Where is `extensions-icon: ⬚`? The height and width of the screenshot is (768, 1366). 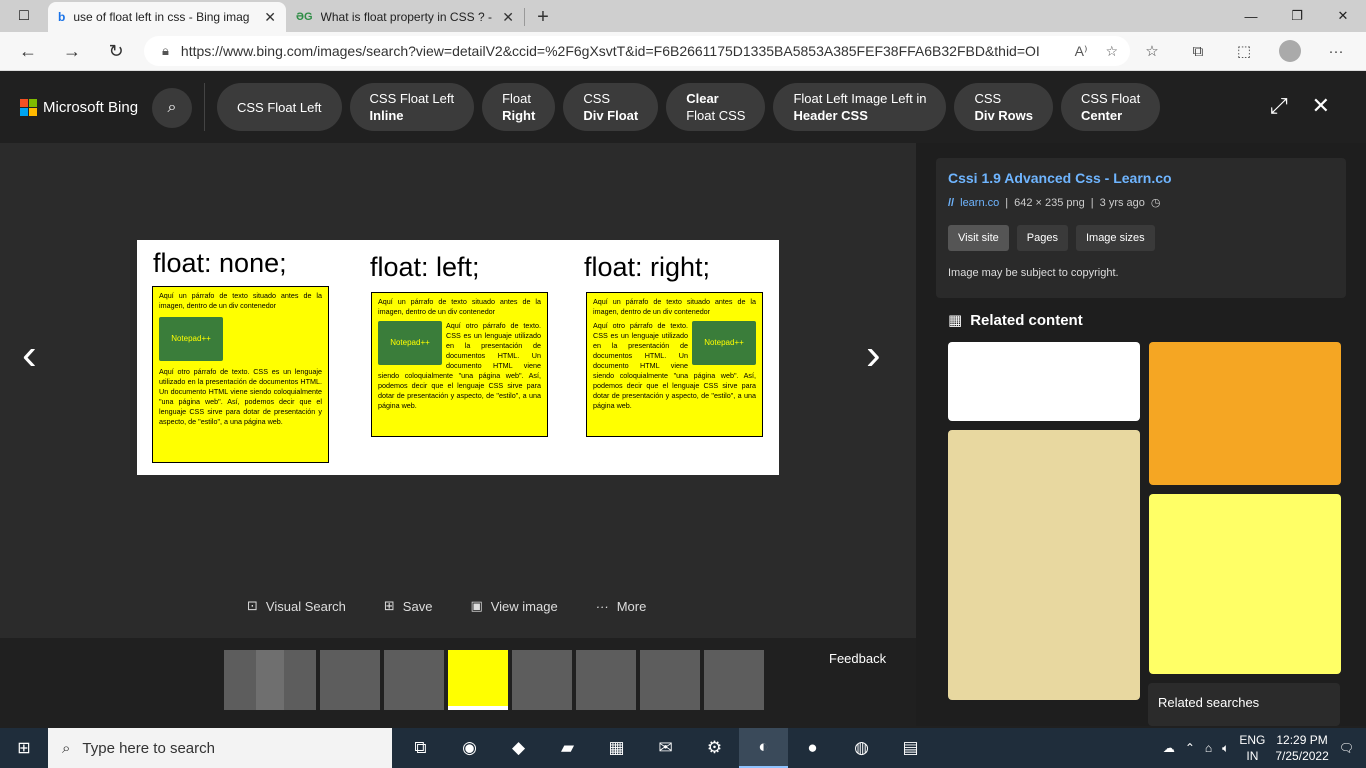
extensions-icon: ⬚ is located at coordinates (1244, 51).